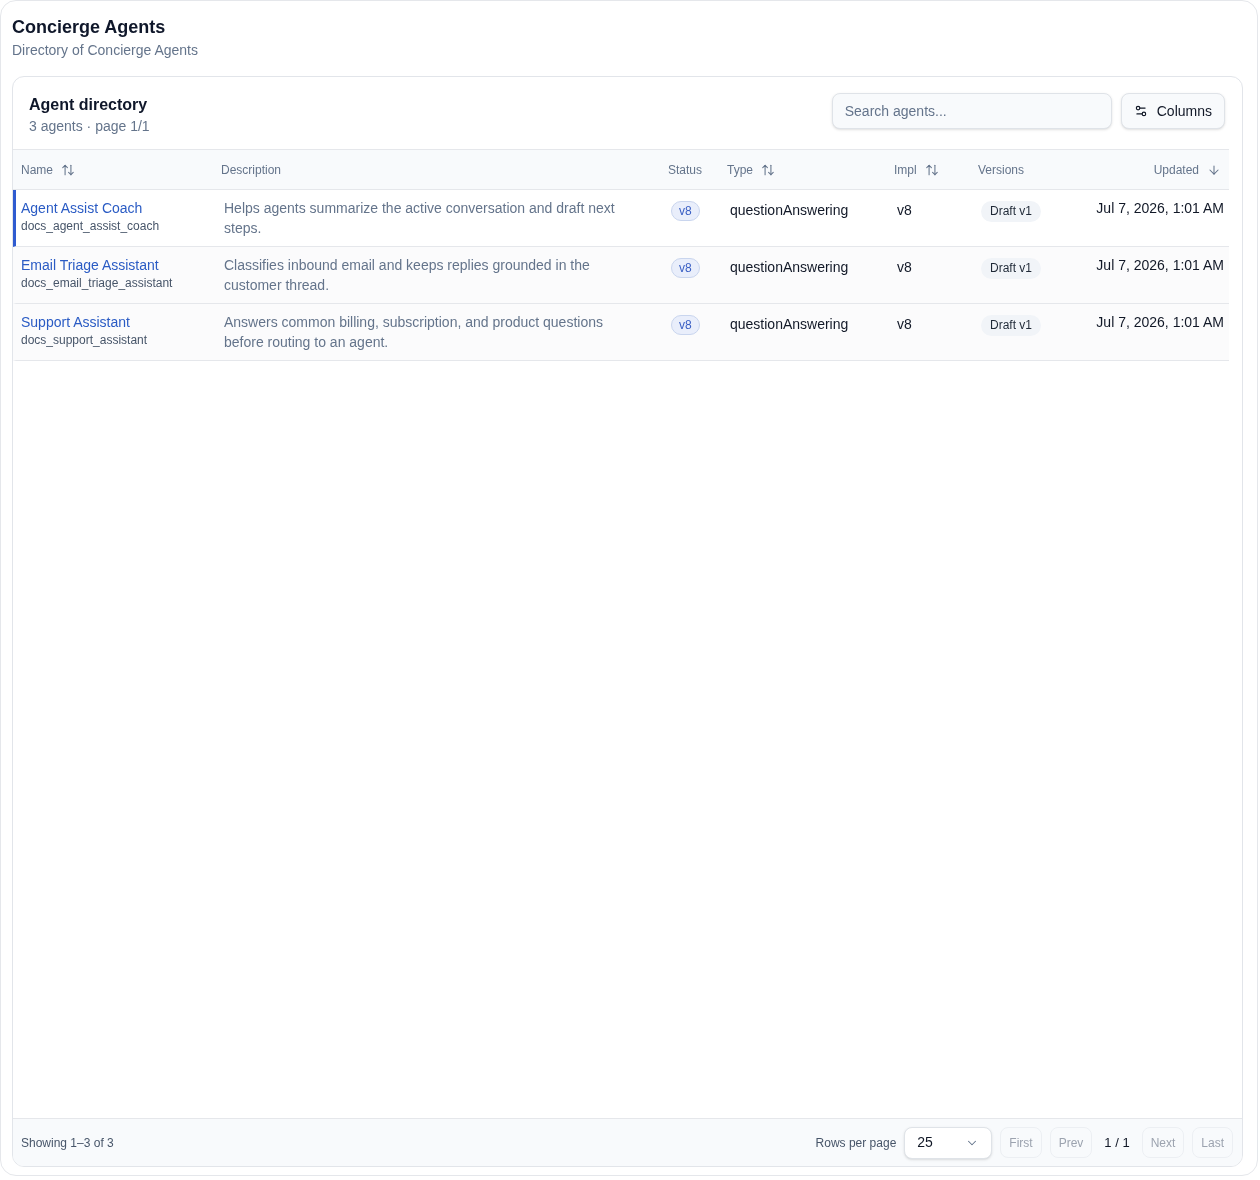 This screenshot has width=1260, height=1180. Describe the element at coordinates (75, 322) in the screenshot. I see `agent-name-link: Support Assistant` at that location.